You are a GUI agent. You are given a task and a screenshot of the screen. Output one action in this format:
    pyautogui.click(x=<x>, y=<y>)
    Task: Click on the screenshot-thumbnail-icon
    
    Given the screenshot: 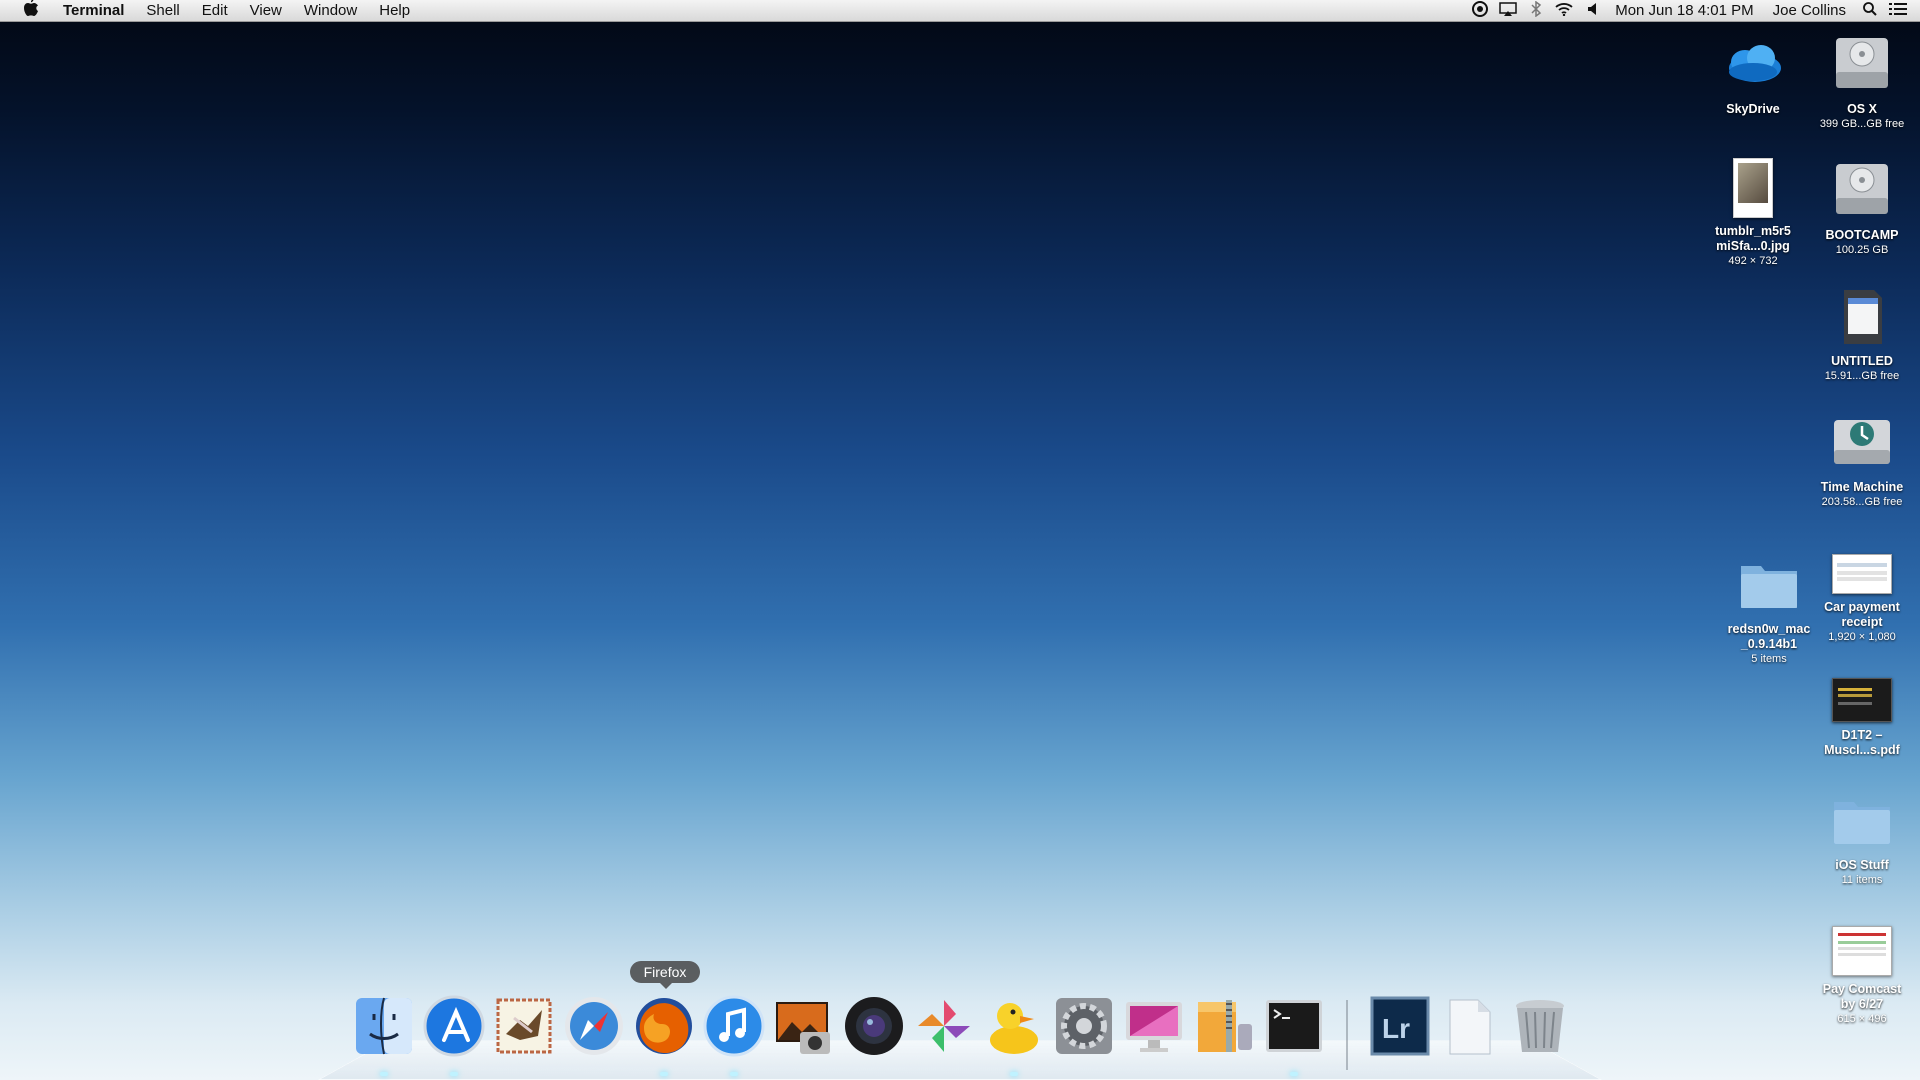 What is the action you would take?
    pyautogui.click(x=1862, y=574)
    